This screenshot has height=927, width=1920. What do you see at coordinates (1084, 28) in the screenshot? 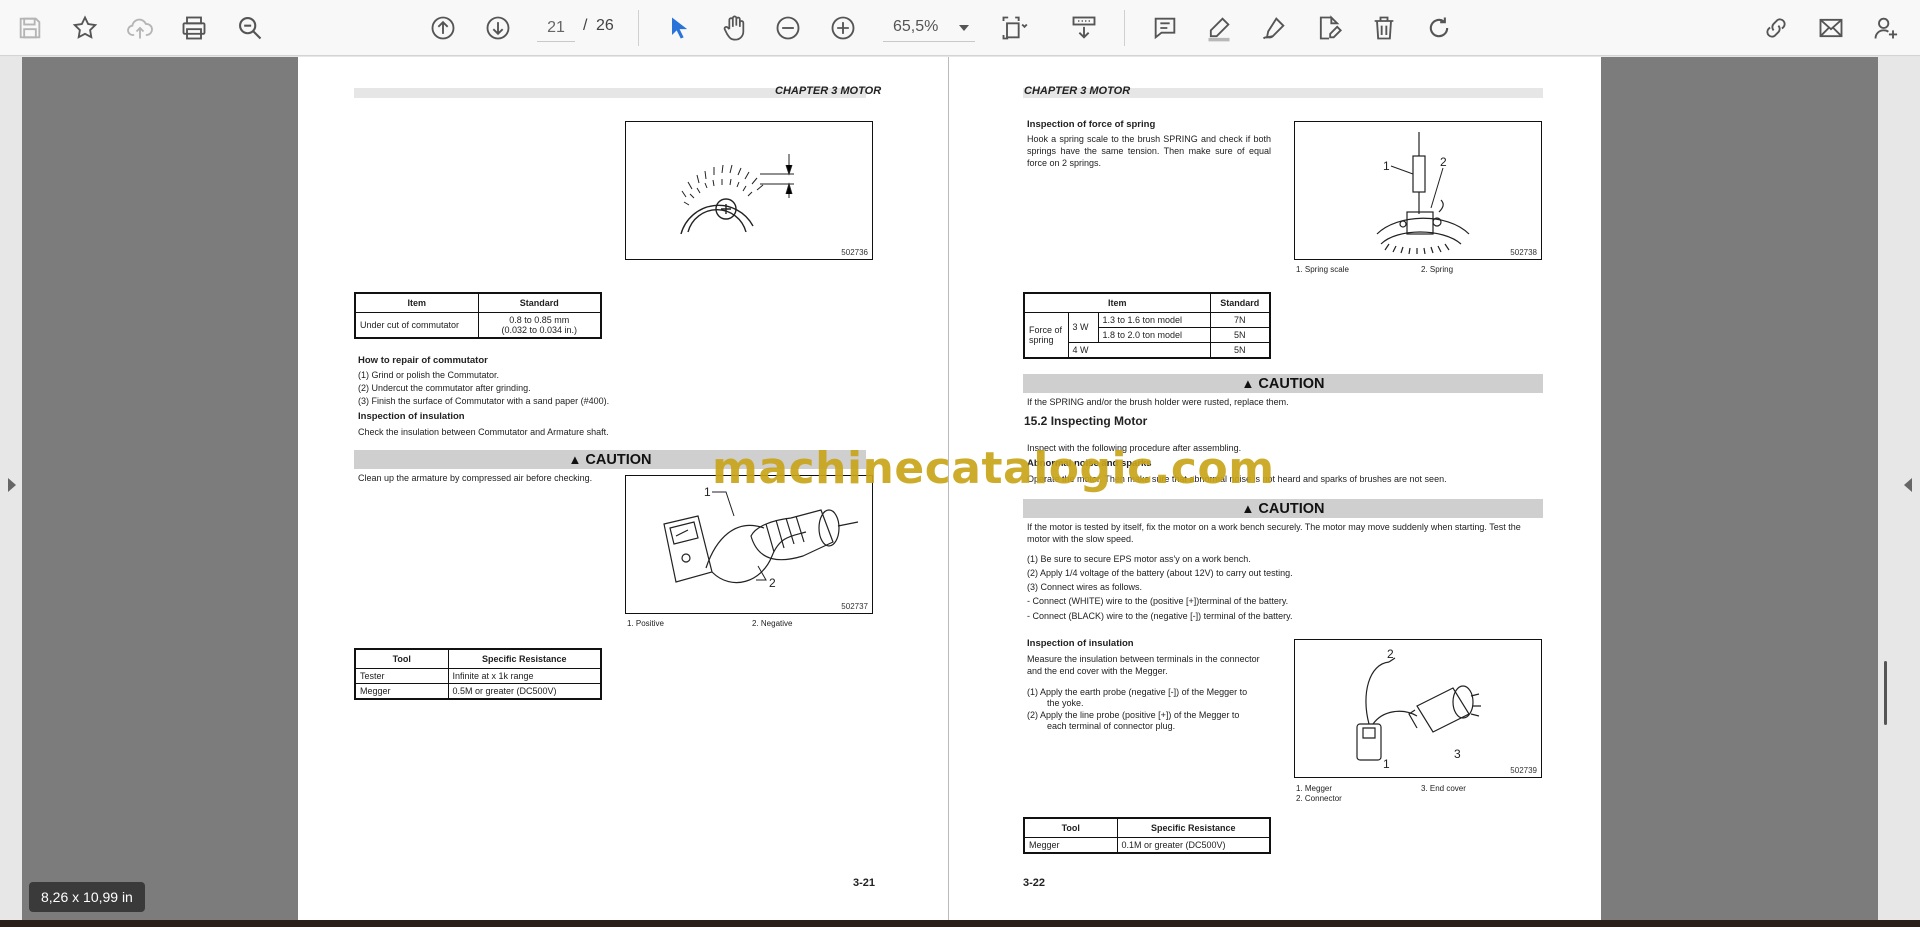
I see `scroll-mode-icon` at bounding box center [1084, 28].